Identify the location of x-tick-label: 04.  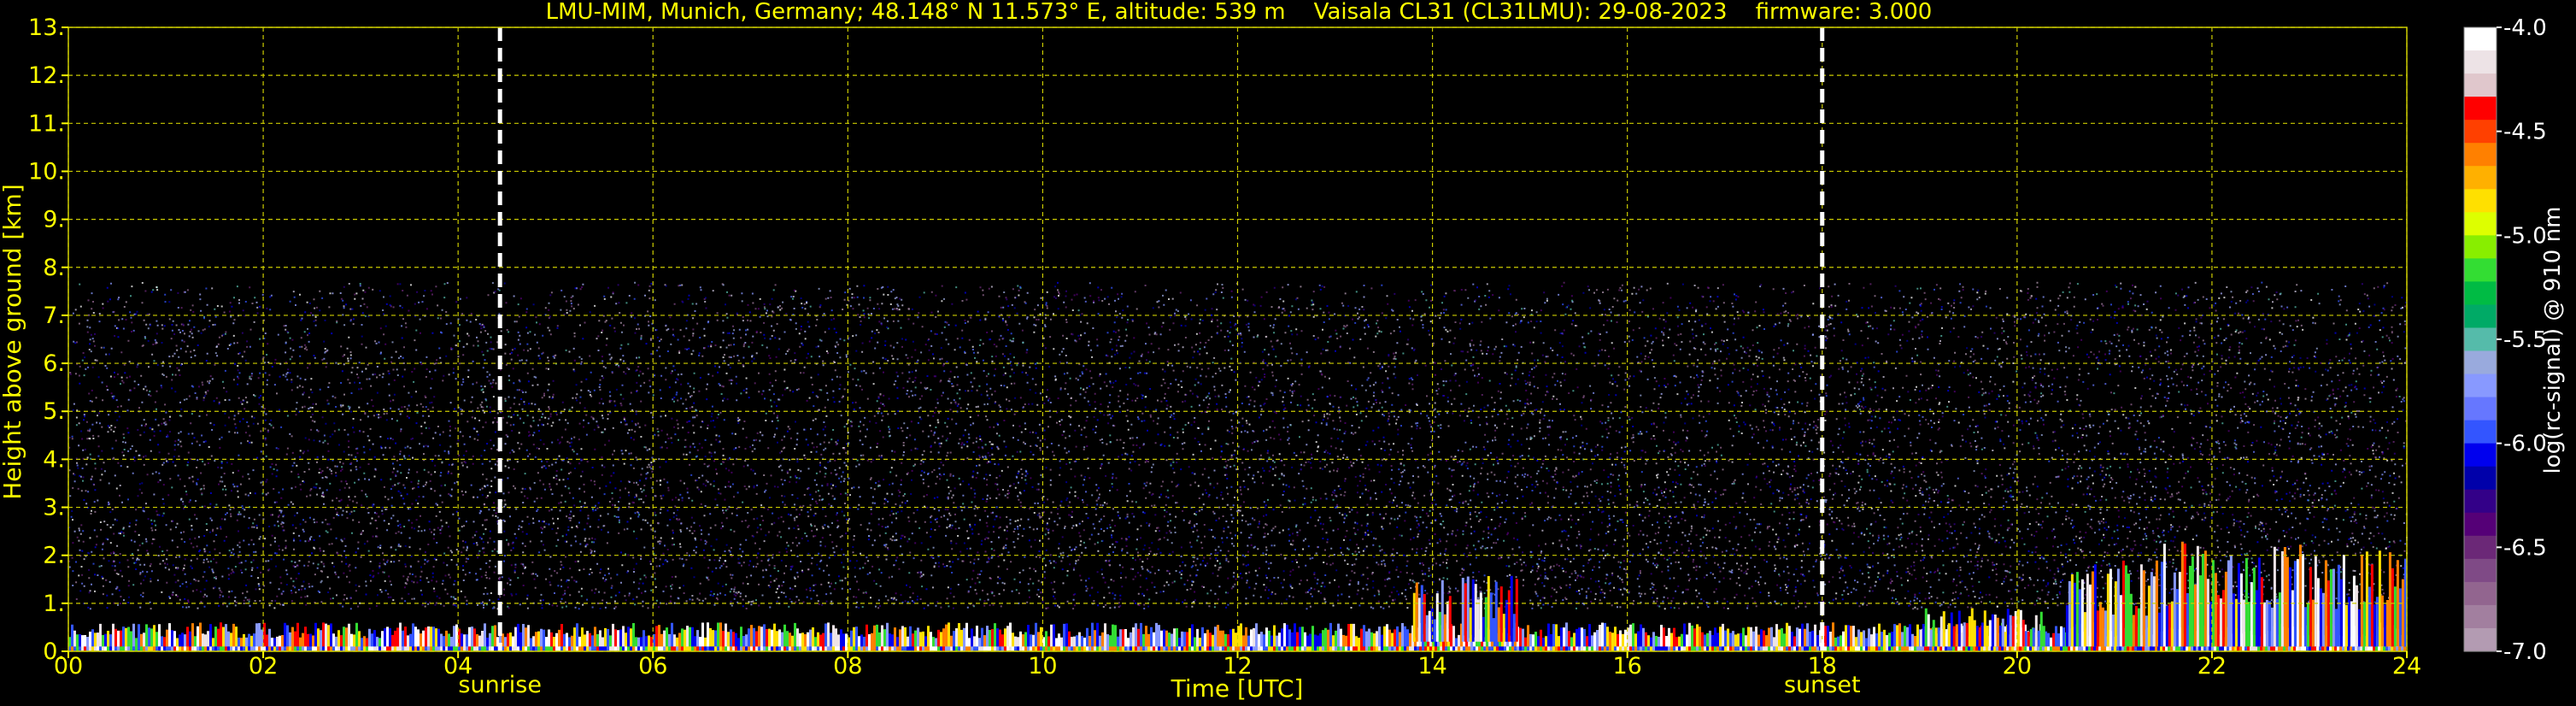
(457, 666).